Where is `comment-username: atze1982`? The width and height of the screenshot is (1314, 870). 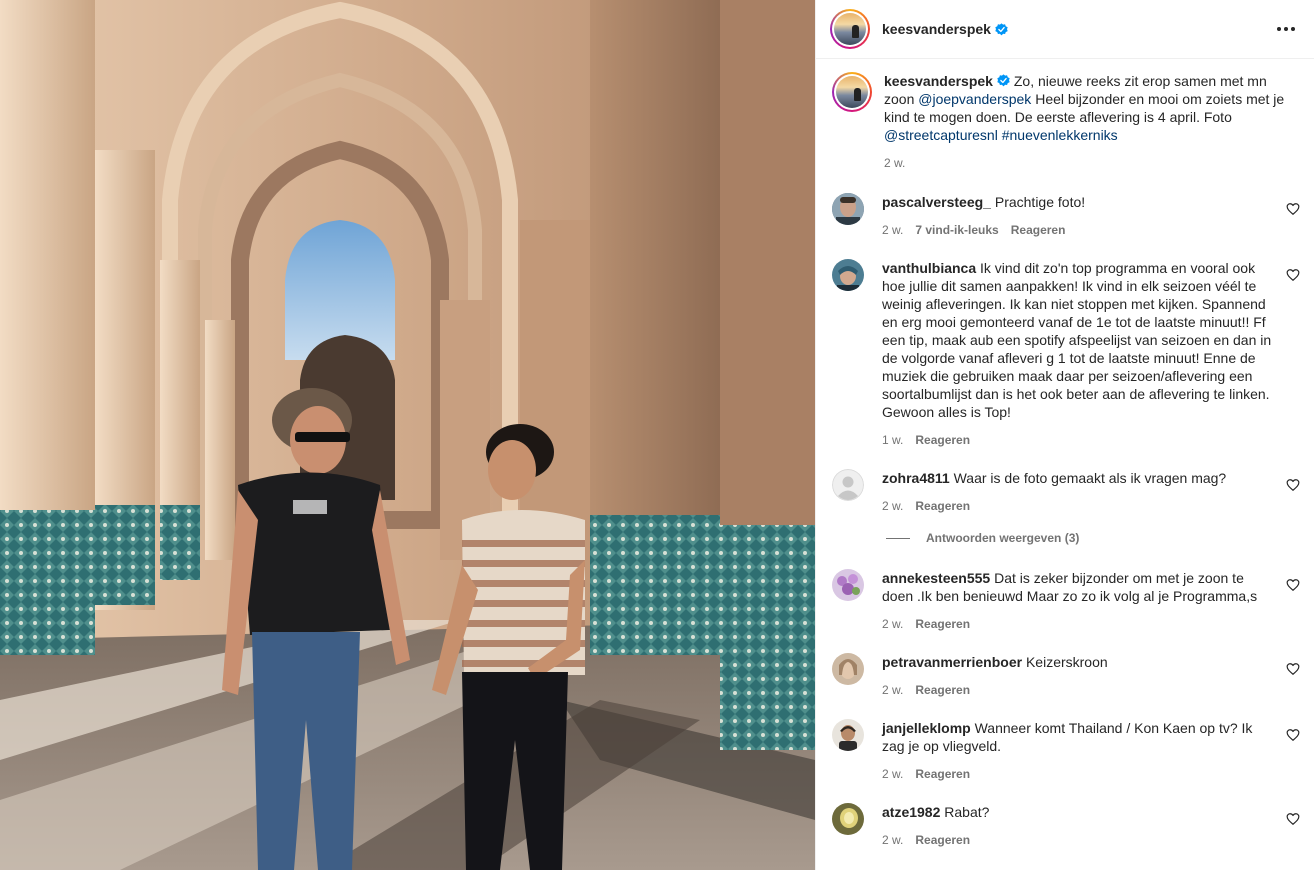 comment-username: atze1982 is located at coordinates (911, 812).